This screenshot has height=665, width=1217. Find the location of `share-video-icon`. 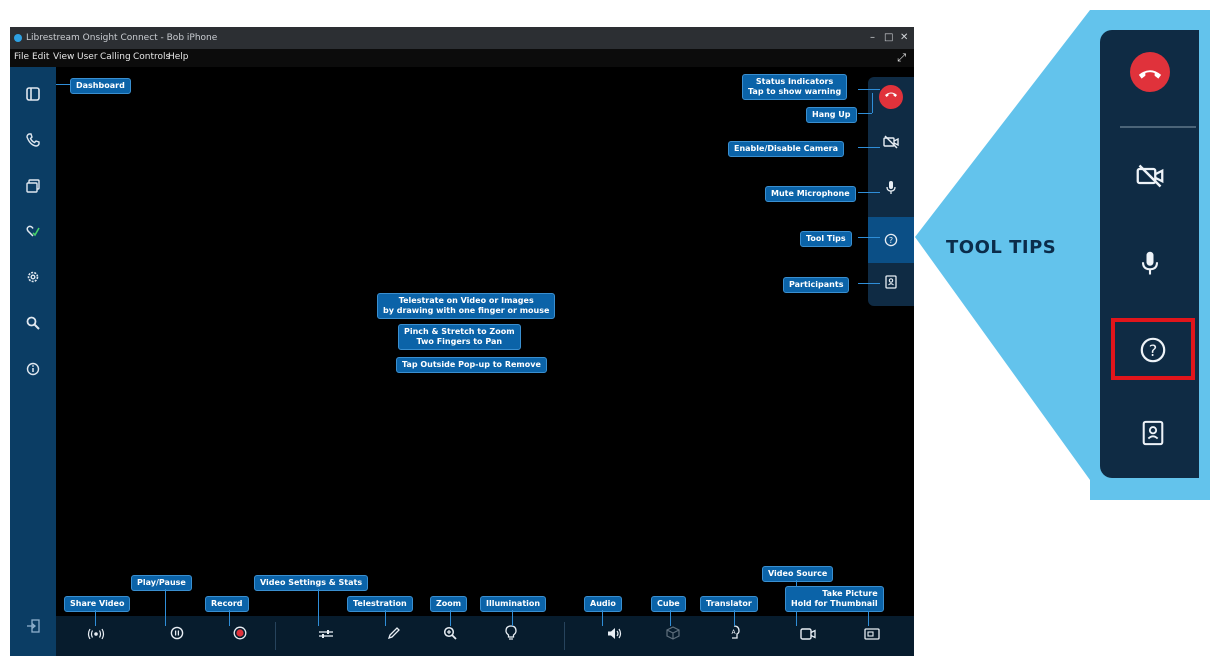

share-video-icon is located at coordinates (96, 636).